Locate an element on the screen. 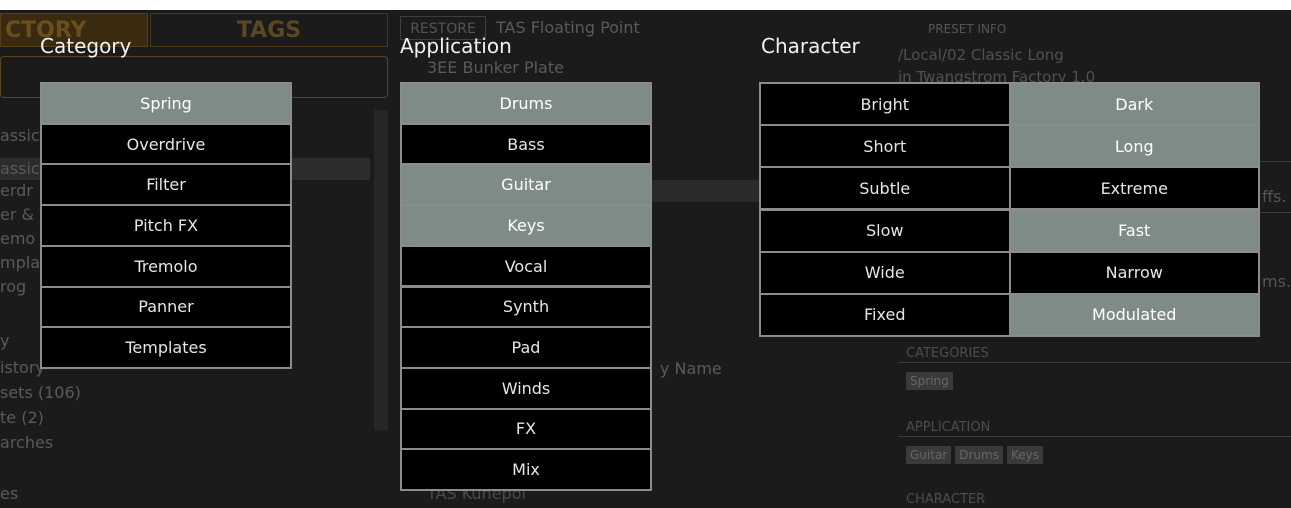 This screenshot has width=1291, height=508. character-title: Character is located at coordinates (810, 46).